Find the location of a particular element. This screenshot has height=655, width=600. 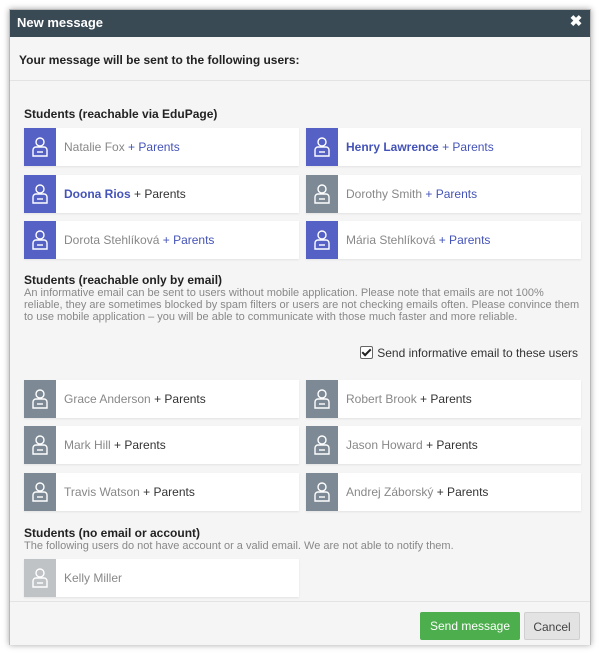

dialog-footer: Send message Cancel is located at coordinates (300, 623).